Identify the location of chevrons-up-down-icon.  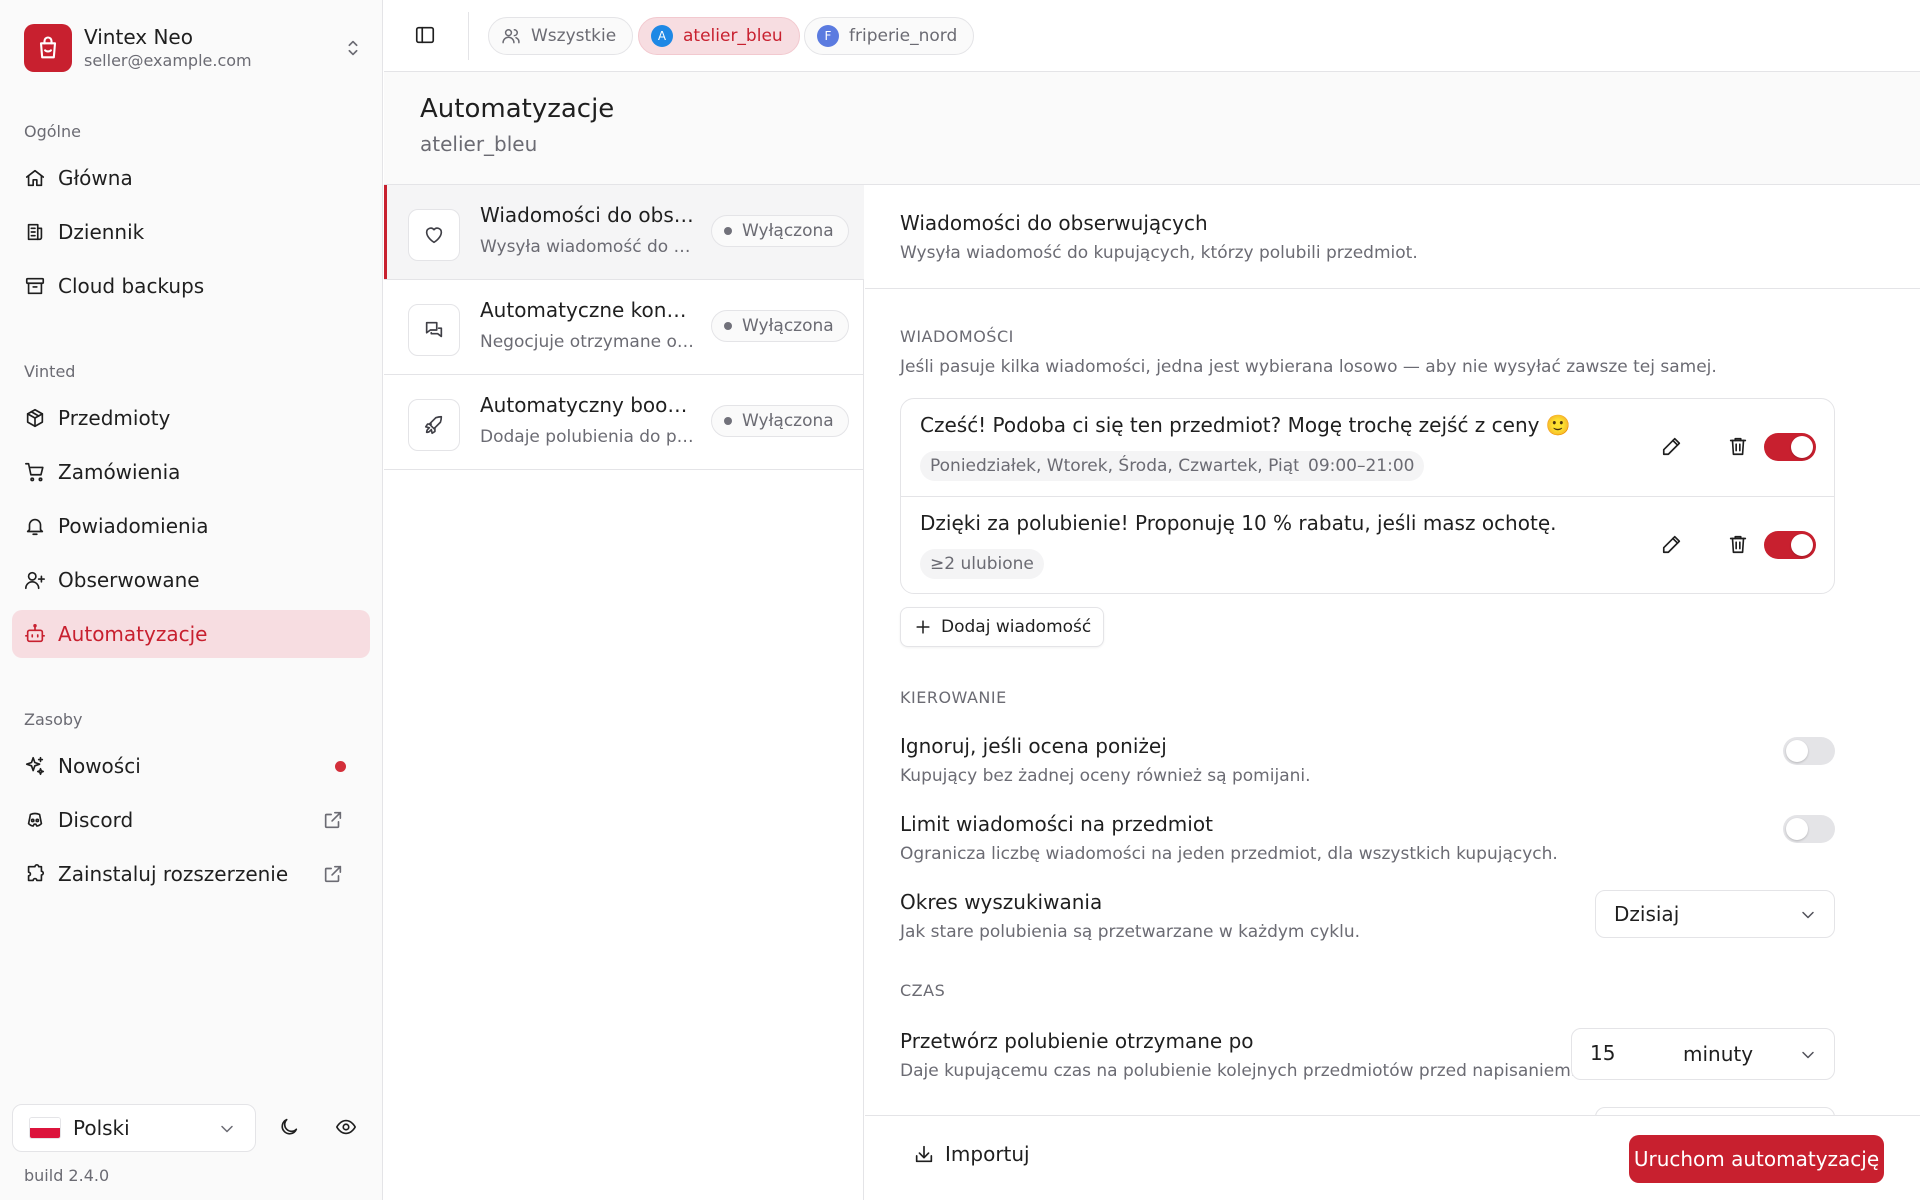
(353, 48).